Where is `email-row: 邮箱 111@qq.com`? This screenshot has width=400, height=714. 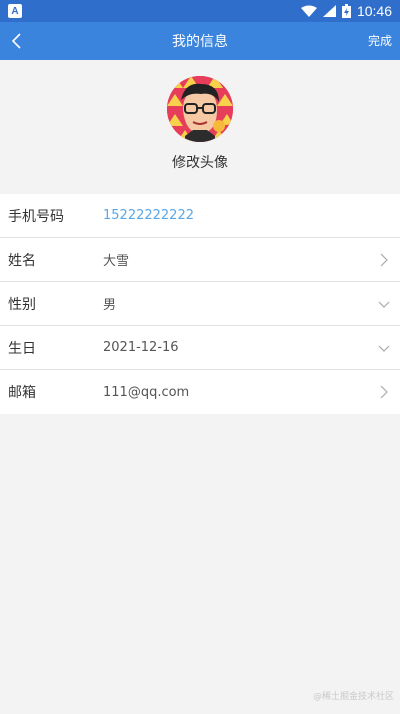 email-row: 邮箱 111@qq.com is located at coordinates (200, 392).